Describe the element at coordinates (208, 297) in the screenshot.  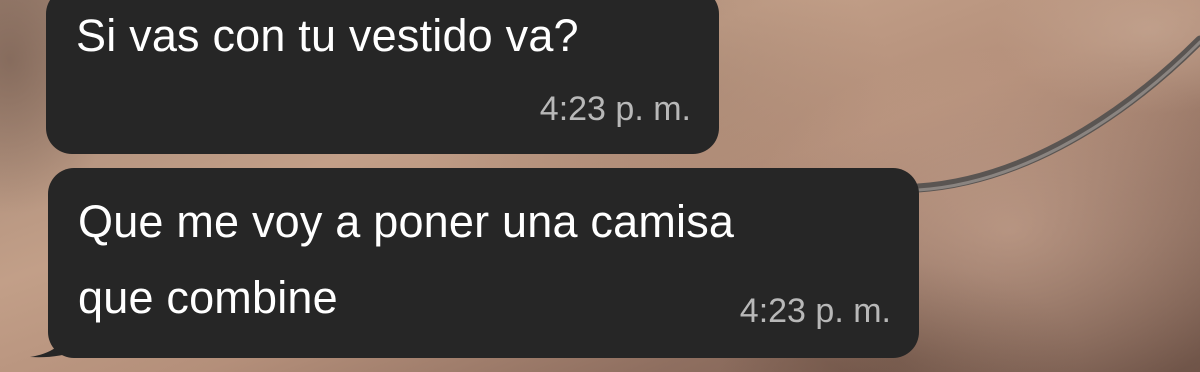
I see `message-text-line: que combine` at that location.